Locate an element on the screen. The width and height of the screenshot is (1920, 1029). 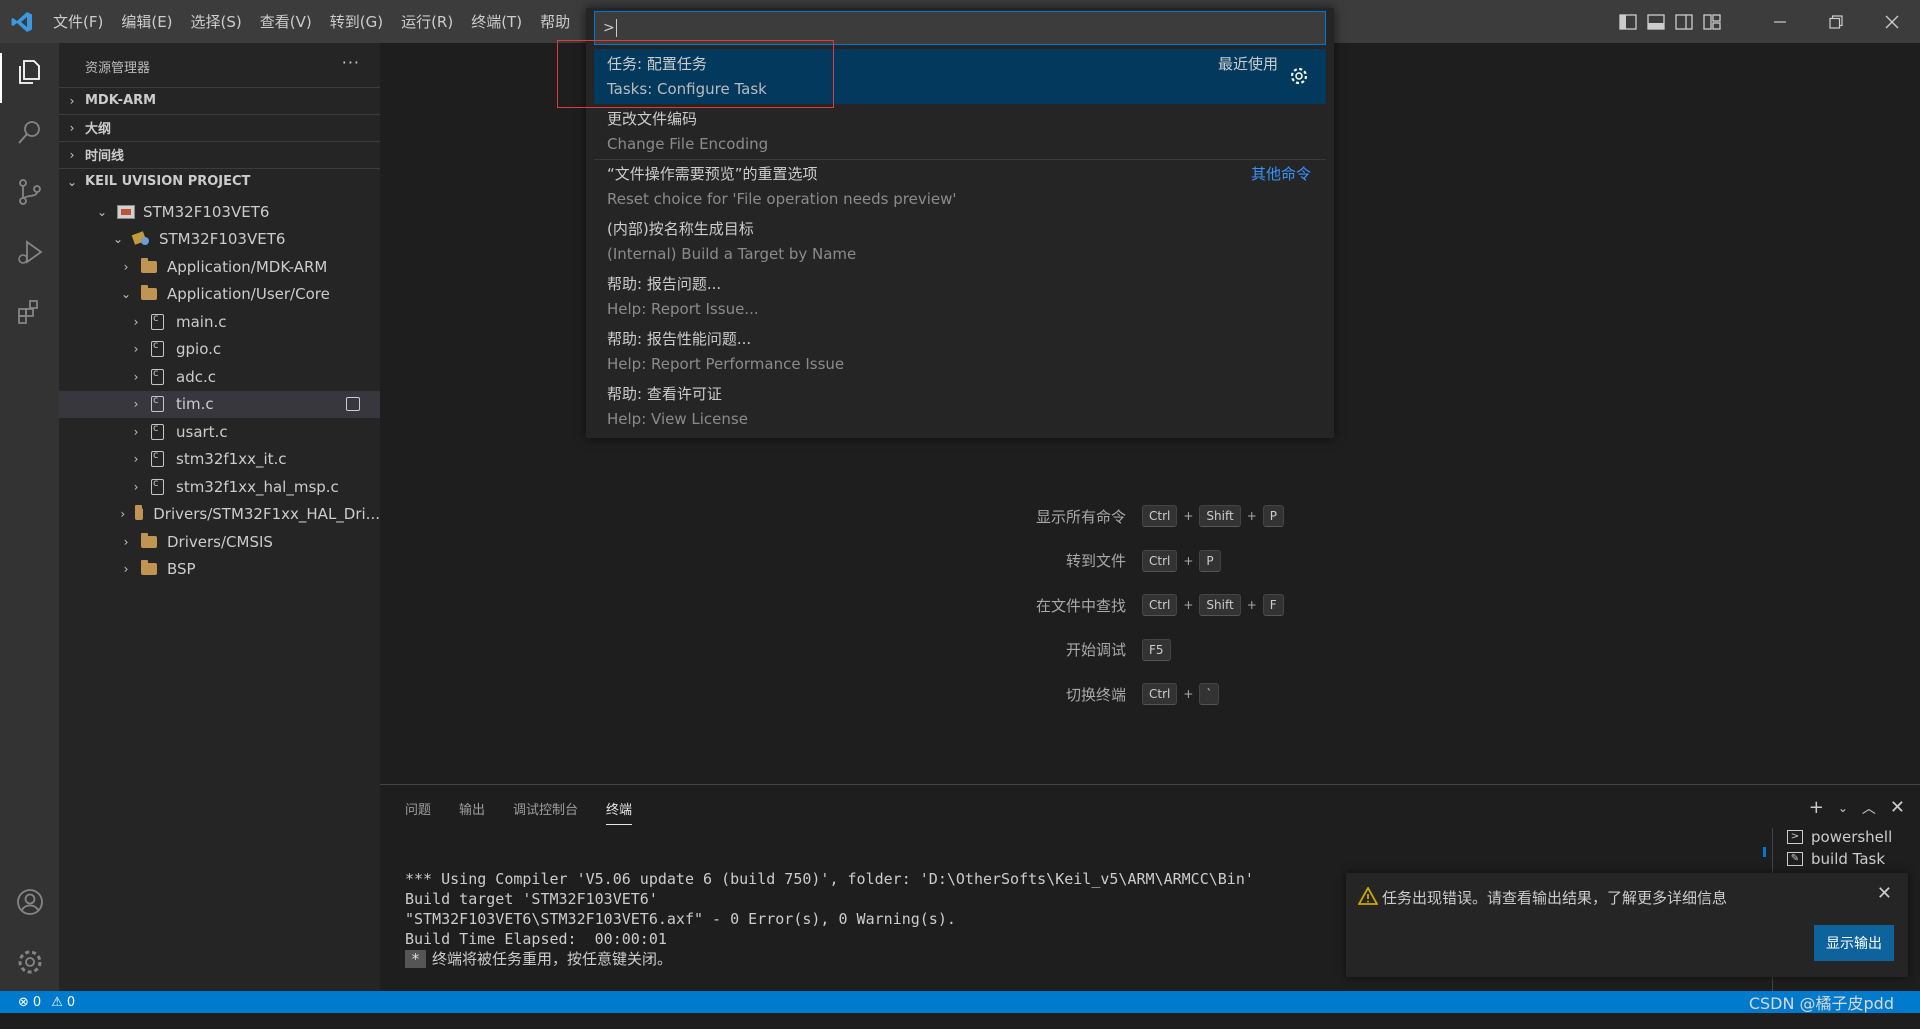
menu-item: 文件(F) is located at coordinates (78, 21).